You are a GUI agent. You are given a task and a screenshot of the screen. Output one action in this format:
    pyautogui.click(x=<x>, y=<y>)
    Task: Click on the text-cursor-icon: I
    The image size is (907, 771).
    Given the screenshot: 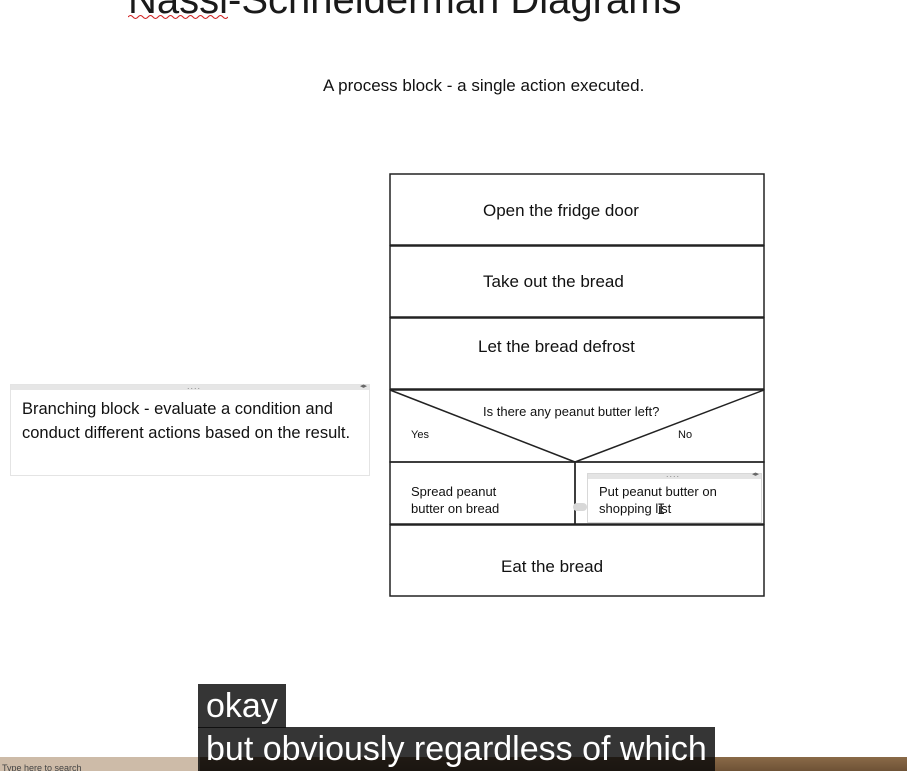 What is the action you would take?
    pyautogui.click(x=661, y=510)
    